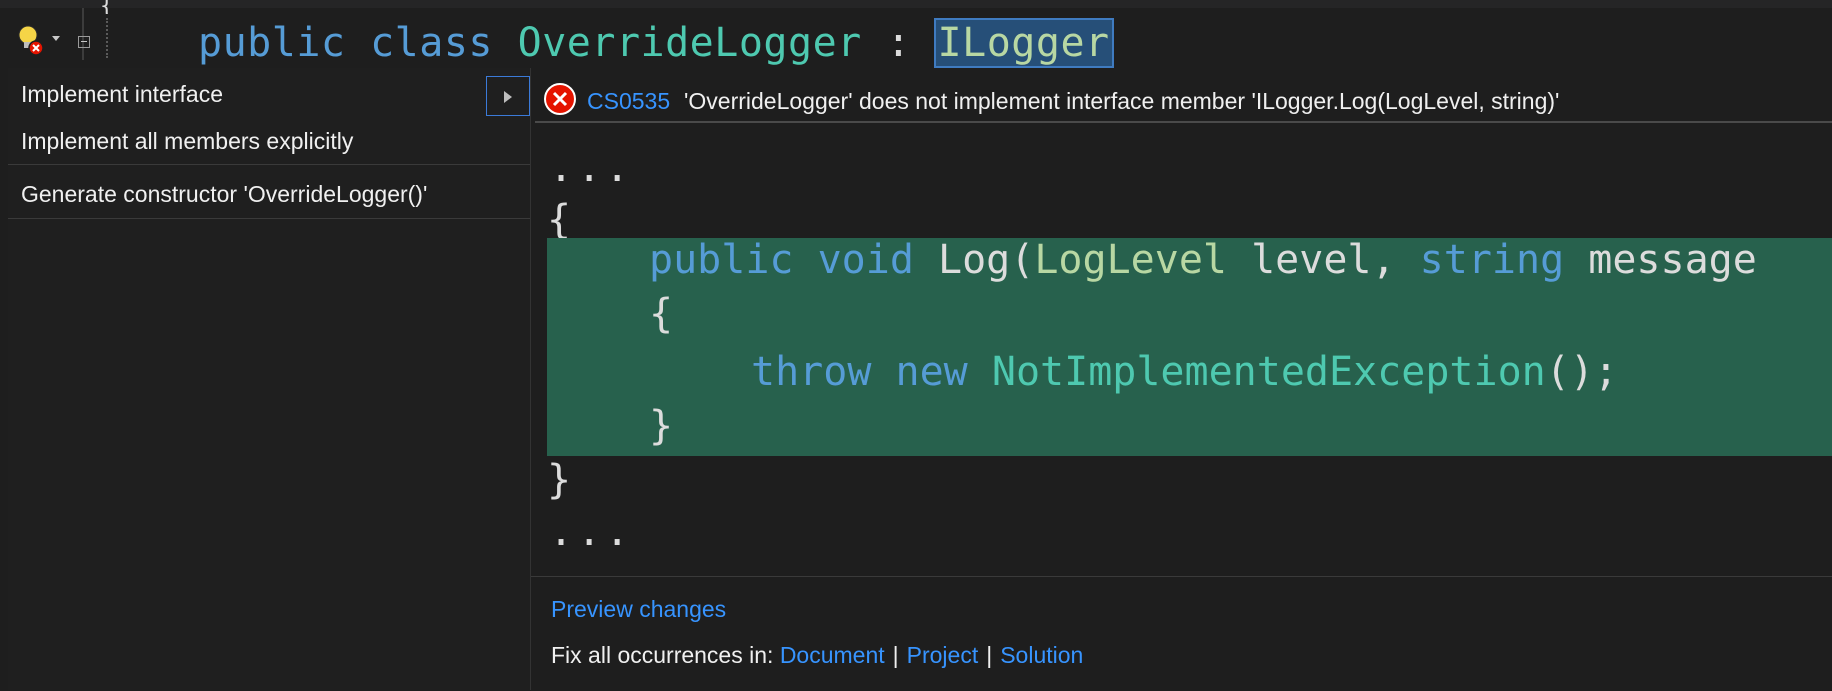  What do you see at coordinates (1183, 122) in the screenshot?
I see `diagnostic-divider` at bounding box center [1183, 122].